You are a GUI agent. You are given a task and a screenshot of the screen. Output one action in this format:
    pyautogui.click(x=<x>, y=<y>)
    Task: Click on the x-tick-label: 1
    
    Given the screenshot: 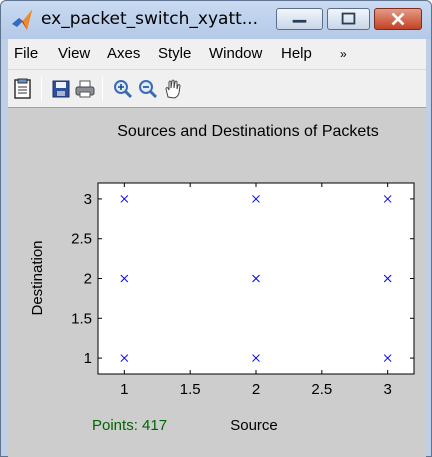 What is the action you would take?
    pyautogui.click(x=124, y=389)
    